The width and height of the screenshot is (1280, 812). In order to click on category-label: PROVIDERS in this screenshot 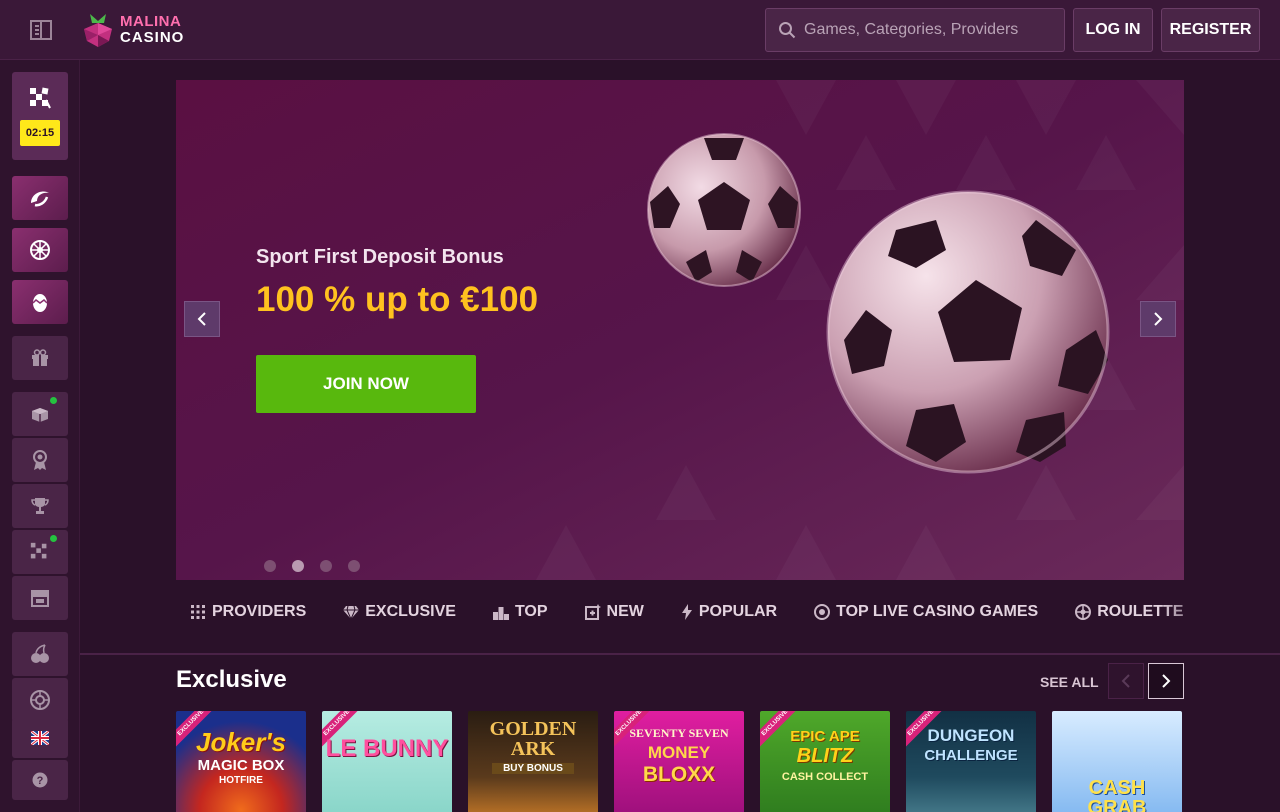, I will do `click(259, 611)`.